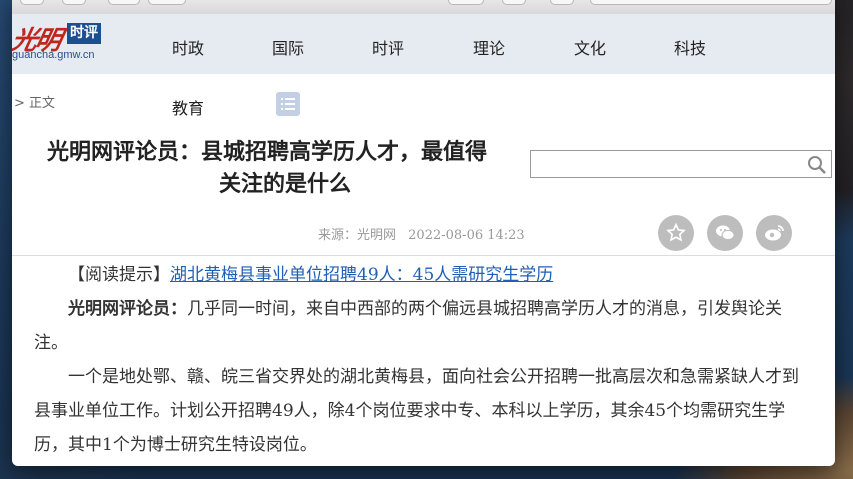 The image size is (853, 479). What do you see at coordinates (817, 167) in the screenshot?
I see `search-icon` at bounding box center [817, 167].